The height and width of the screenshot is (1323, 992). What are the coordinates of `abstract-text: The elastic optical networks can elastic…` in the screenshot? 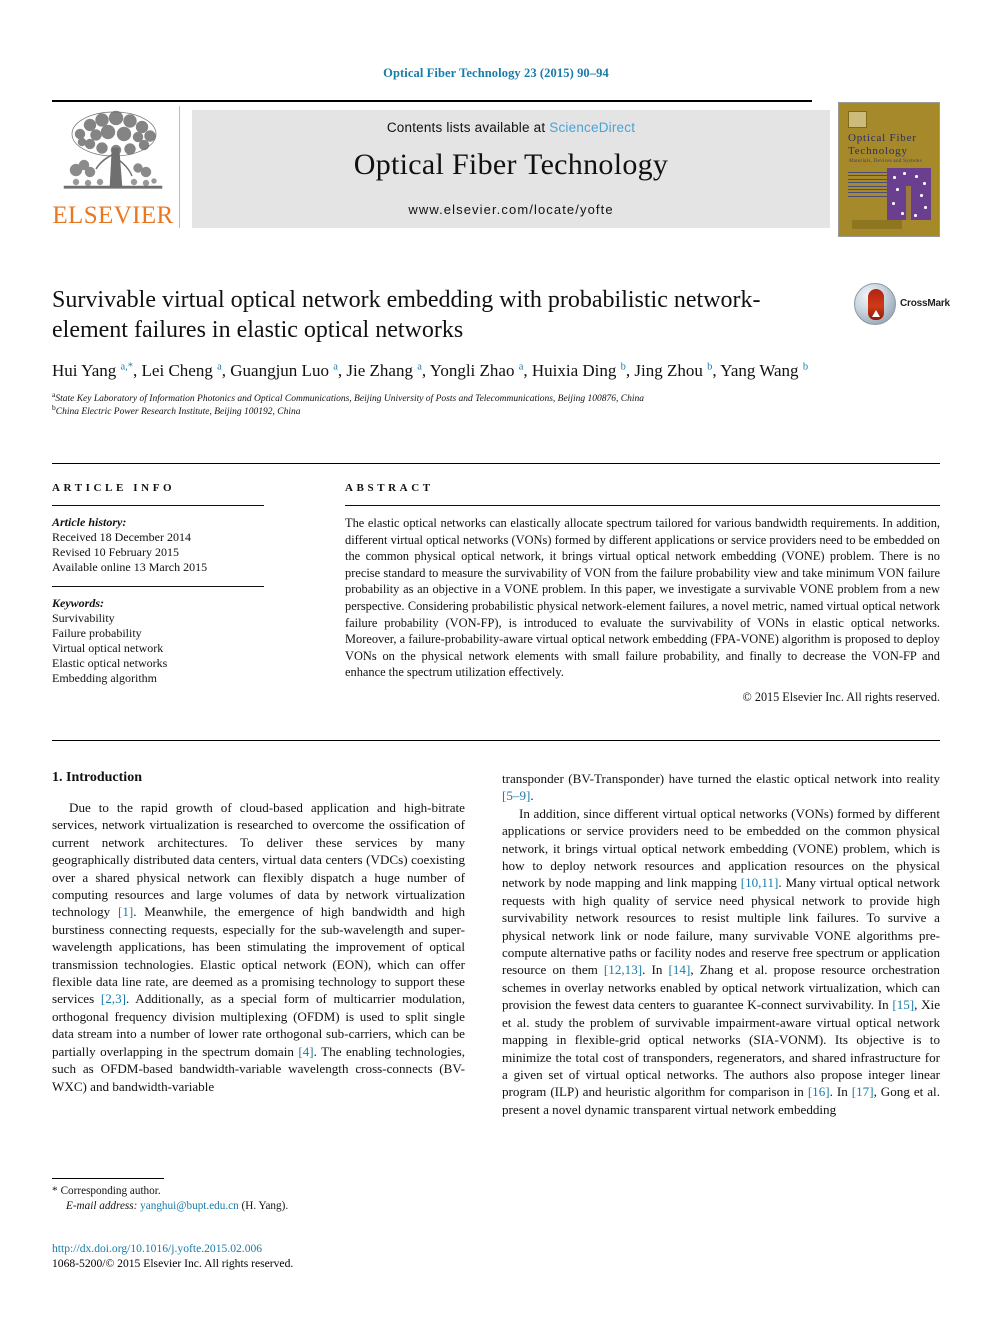 It's located at (642, 598).